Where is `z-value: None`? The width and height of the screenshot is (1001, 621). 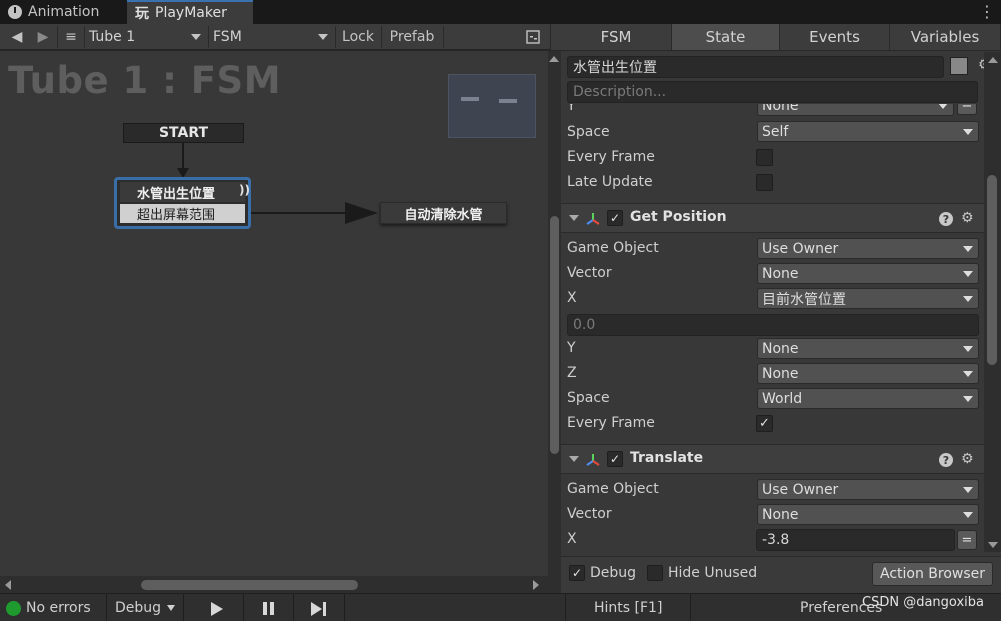 z-value: None is located at coordinates (780, 373).